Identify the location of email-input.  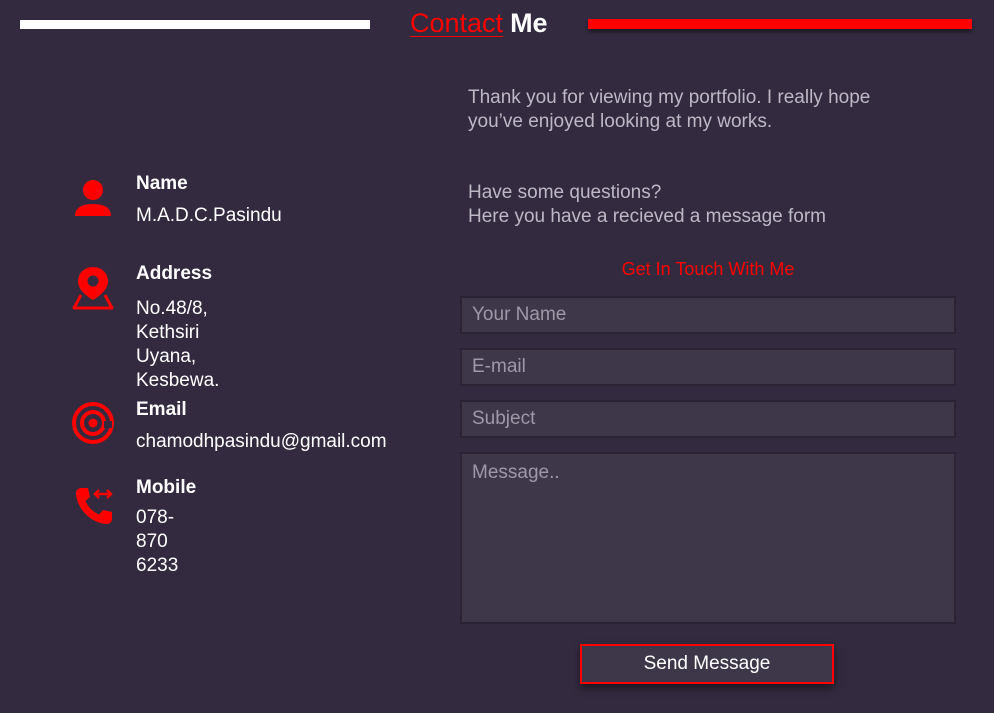
(708, 367).